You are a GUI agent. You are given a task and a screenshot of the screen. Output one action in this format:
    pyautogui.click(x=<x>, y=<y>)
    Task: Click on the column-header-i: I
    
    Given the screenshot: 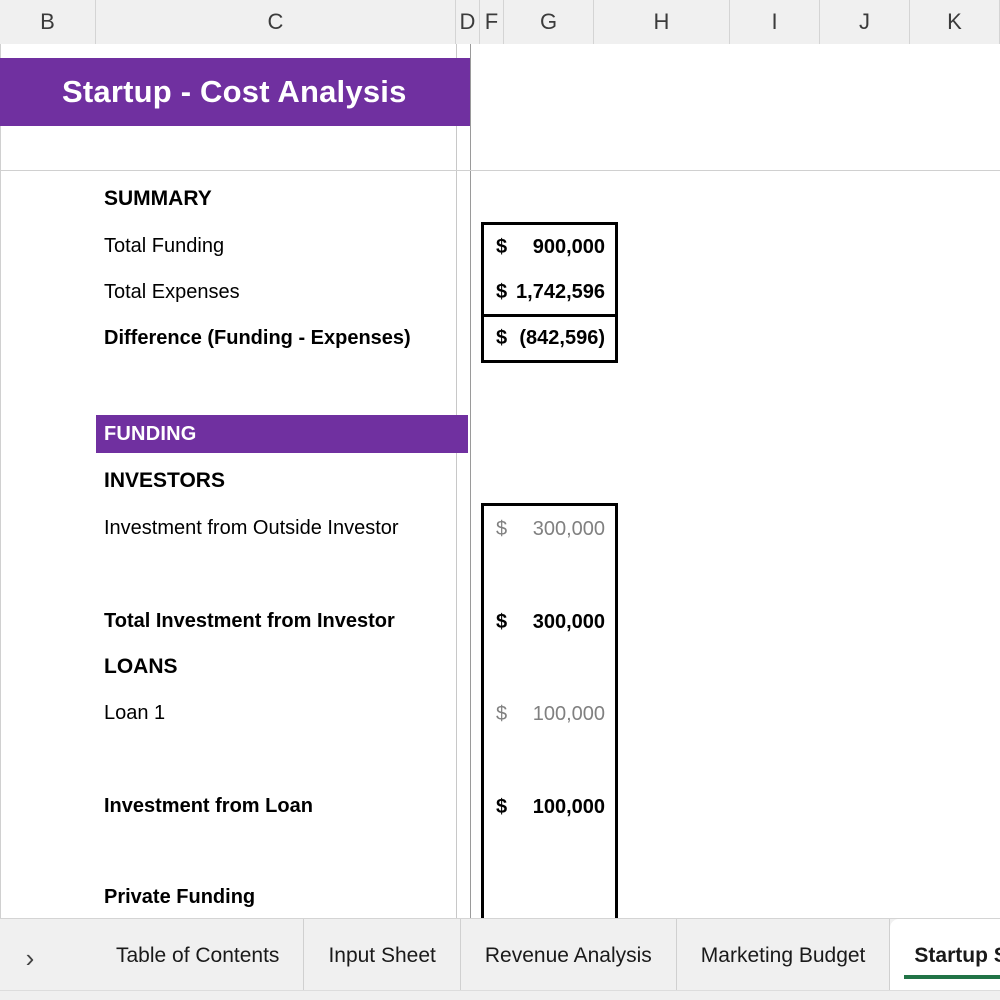 What is the action you would take?
    pyautogui.click(x=775, y=22)
    